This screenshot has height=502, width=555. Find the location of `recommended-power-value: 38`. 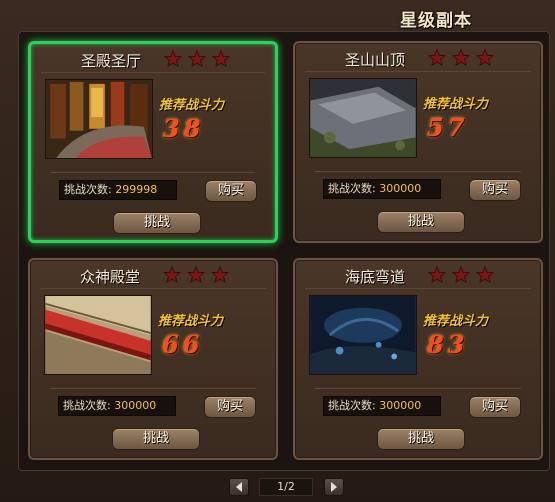

recommended-power-value: 38 is located at coordinates (184, 128).